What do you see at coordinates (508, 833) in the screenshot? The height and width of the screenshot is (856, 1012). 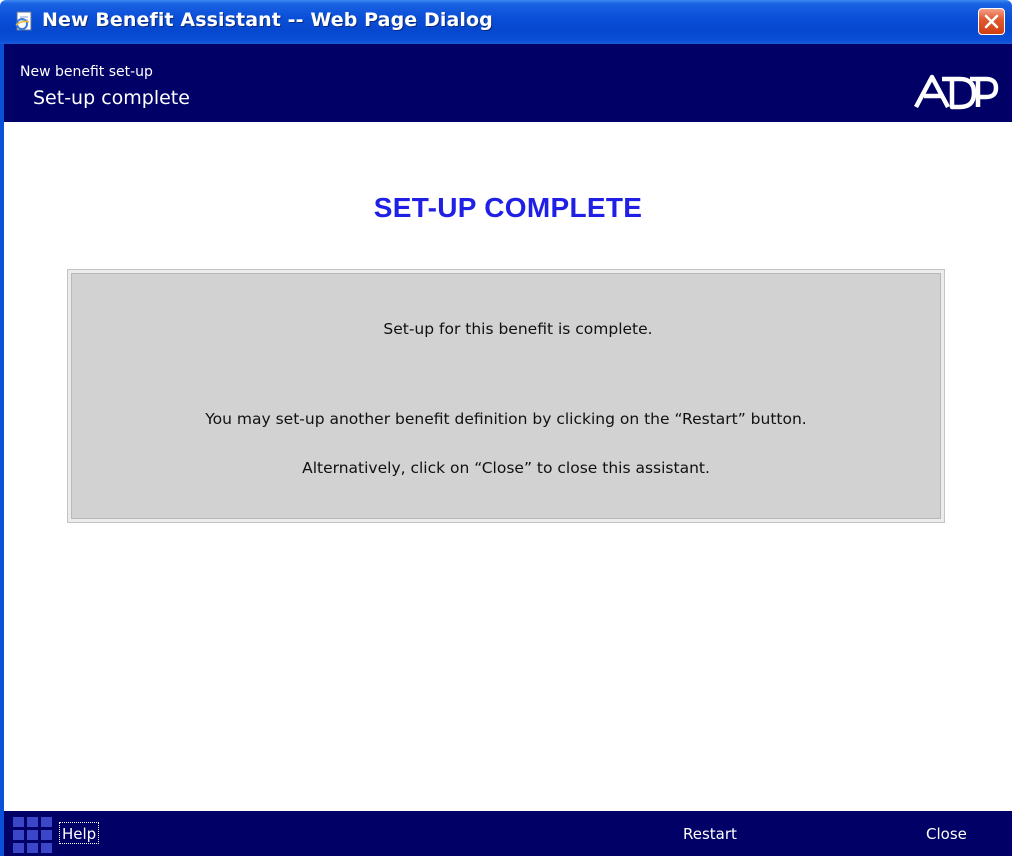 I see `footer-bar` at bounding box center [508, 833].